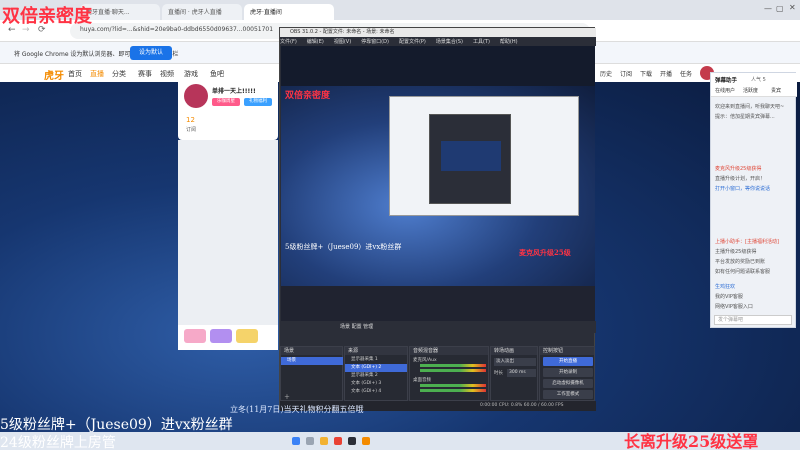 The image size is (800, 450). Describe the element at coordinates (376, 360) in the screenshot. I see `source-item: 显示器采集 1` at that location.